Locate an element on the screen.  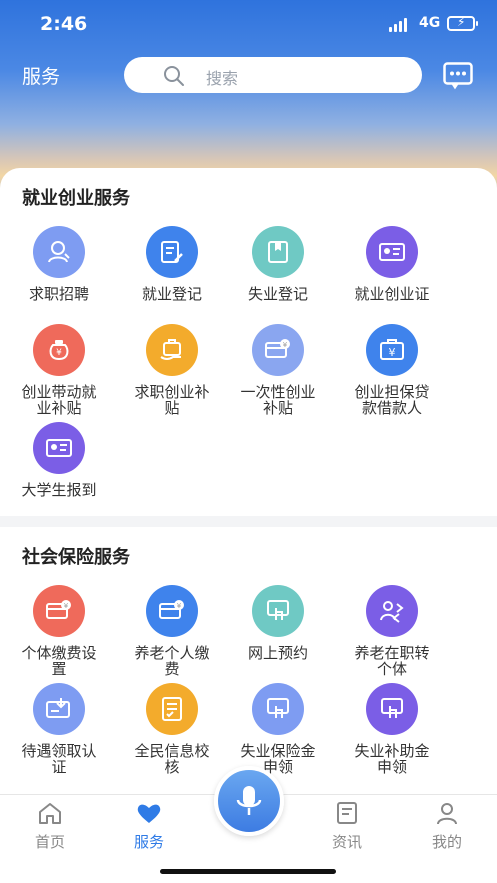
employment-service-item-label: 求职招聘 is located at coordinates (58, 294).